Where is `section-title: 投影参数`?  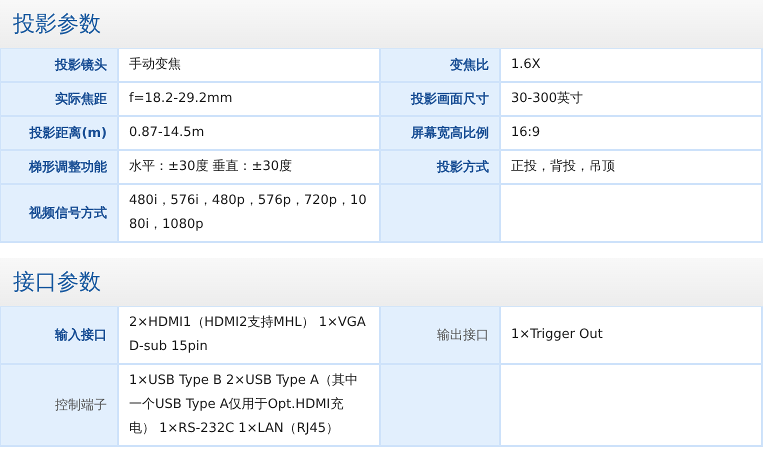 section-title: 投影参数 is located at coordinates (57, 25).